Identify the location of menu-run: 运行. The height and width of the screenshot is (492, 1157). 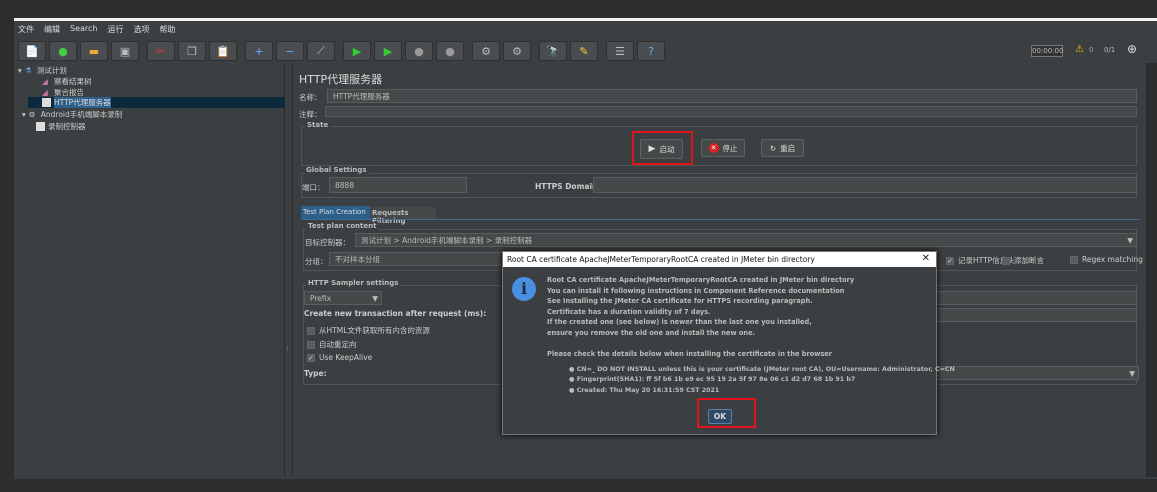
(115, 29).